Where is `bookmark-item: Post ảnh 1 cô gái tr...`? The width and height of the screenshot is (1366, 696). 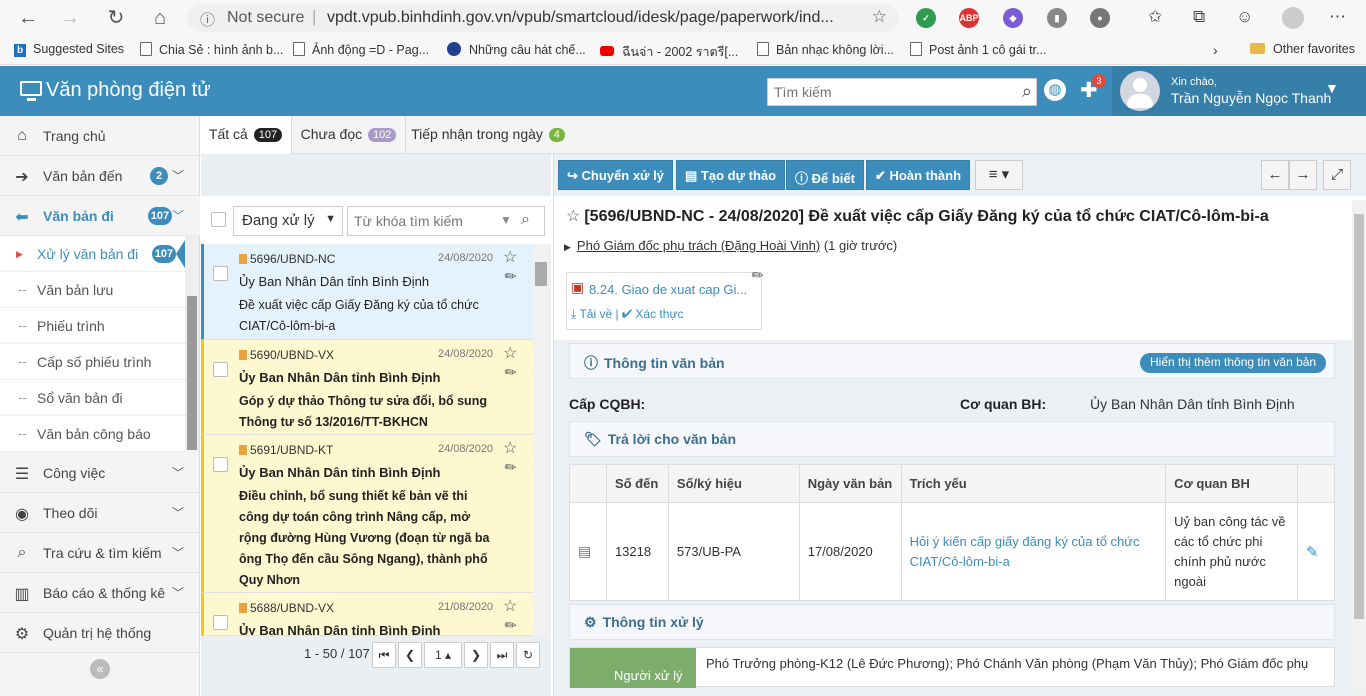 bookmark-item: Post ảnh 1 cô gái tr... is located at coordinates (978, 49).